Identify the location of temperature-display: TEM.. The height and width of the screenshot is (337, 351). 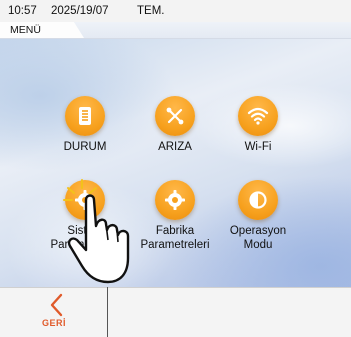
(151, 11).